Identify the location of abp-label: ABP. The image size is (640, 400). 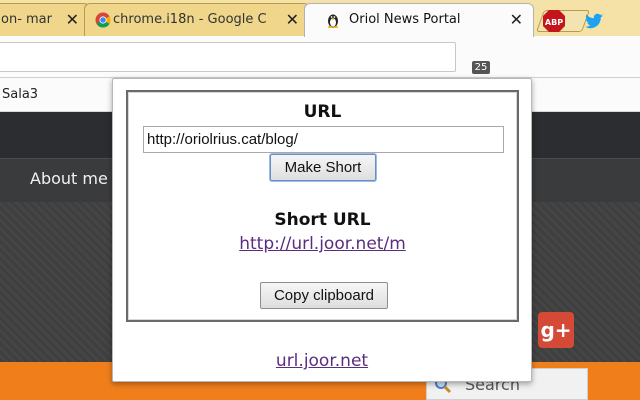
(554, 22).